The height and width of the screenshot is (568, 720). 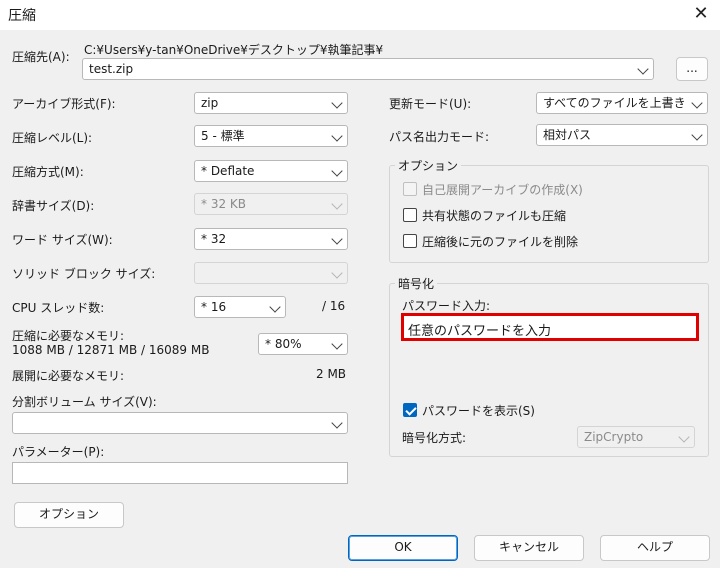 What do you see at coordinates (234, 50) in the screenshot?
I see `destination-path: C:¥Users¥y-tan¥OneDrive¥デスクトップ¥執筆記事¥` at bounding box center [234, 50].